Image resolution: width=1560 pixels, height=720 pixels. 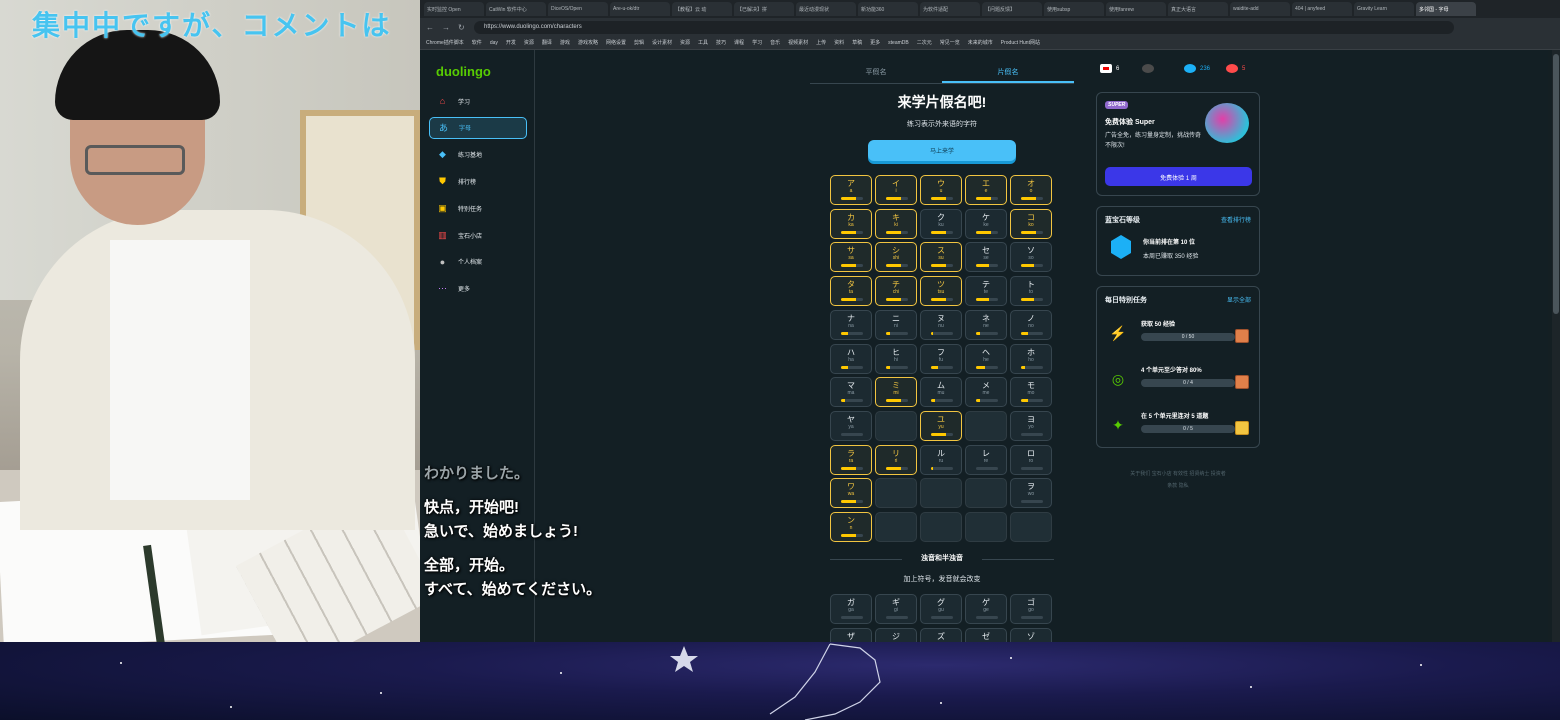 What do you see at coordinates (565, 42) in the screenshot?
I see `bookmark-item: 游戏` at bounding box center [565, 42].